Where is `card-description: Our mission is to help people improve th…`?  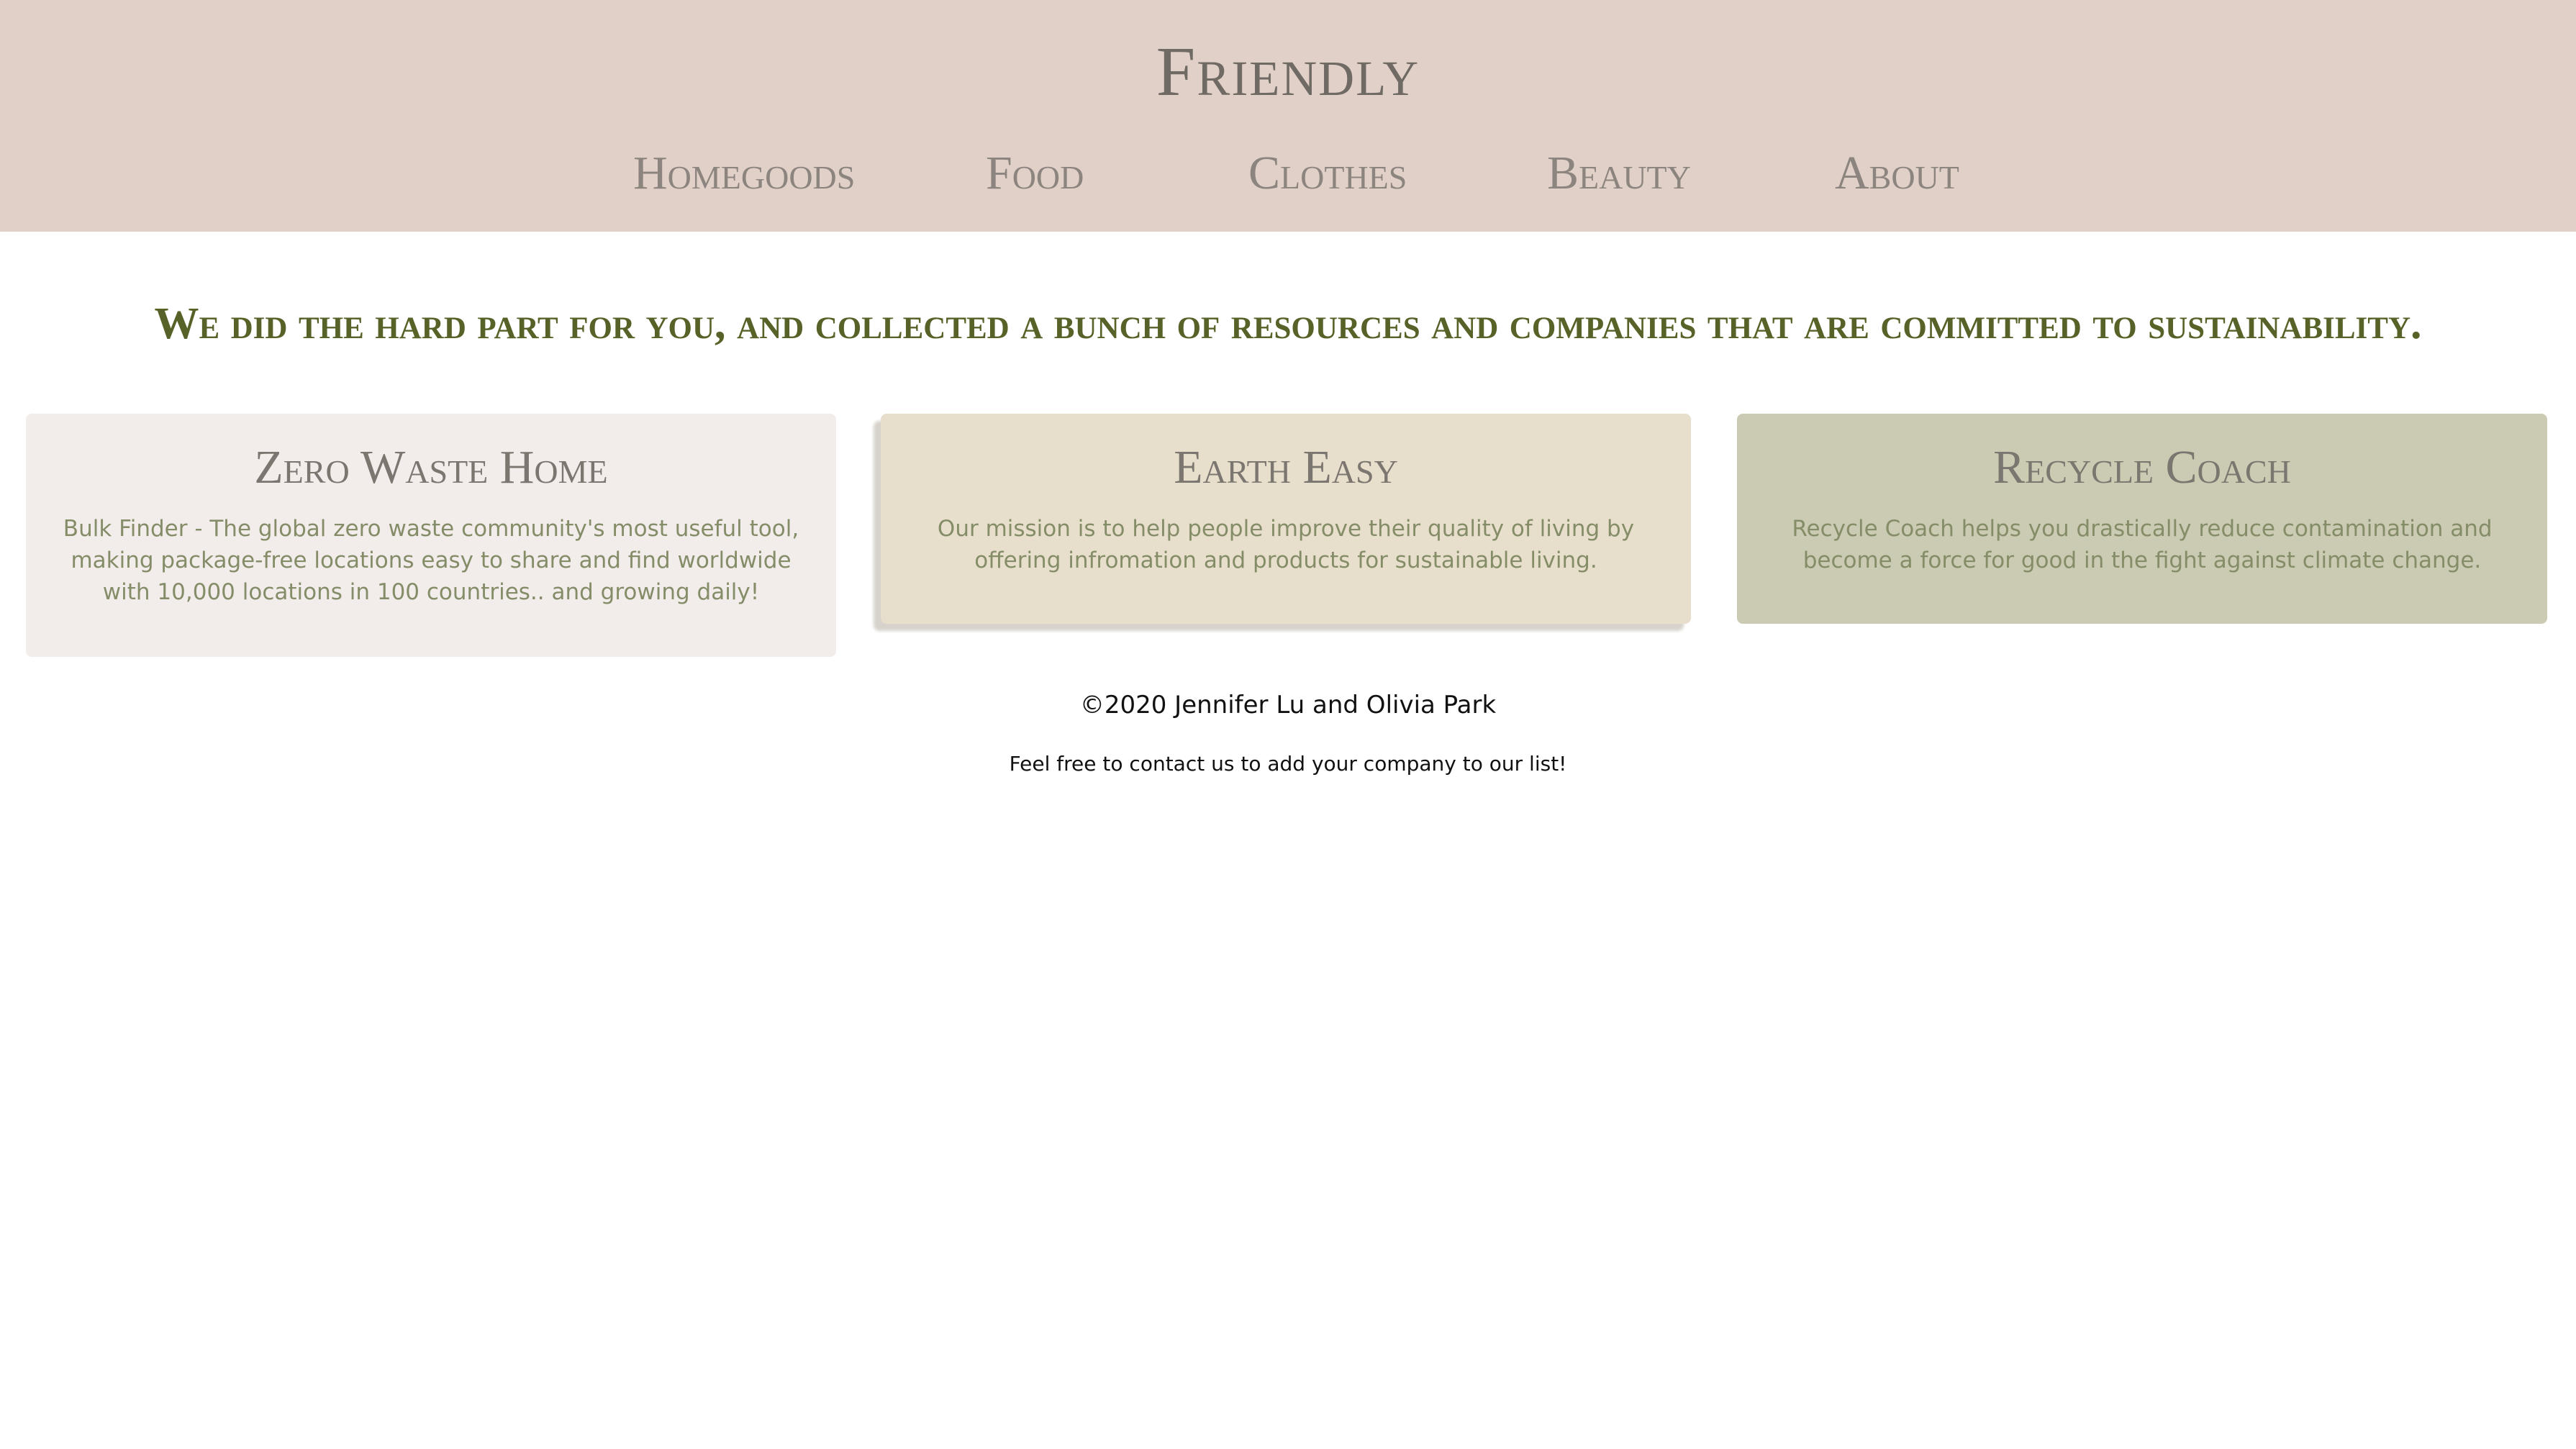
card-description: Our mission is to help people improve th… is located at coordinates (1286, 544).